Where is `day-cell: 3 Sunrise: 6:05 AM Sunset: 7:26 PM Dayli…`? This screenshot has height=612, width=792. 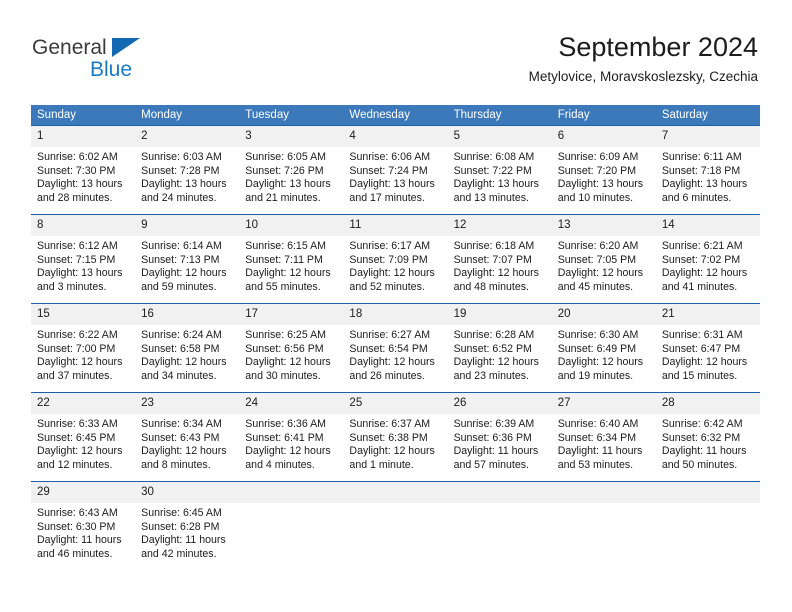
day-cell: 3 Sunrise: 6:05 AM Sunset: 7:26 PM Dayli… is located at coordinates (291, 170).